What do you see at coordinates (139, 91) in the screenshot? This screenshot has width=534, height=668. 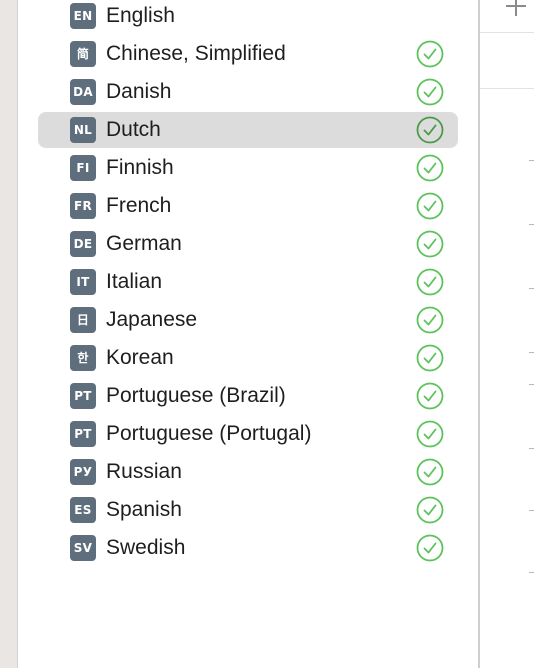 I see `language-name: Danish` at bounding box center [139, 91].